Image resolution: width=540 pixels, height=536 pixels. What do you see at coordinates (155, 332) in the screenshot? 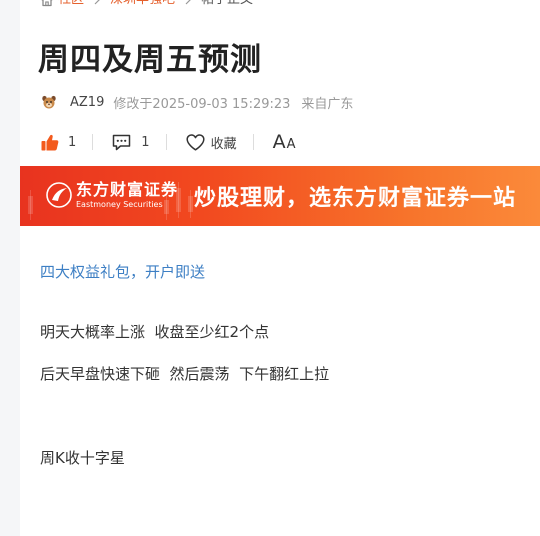
I see `post-paragraph: 明天大概率上涨 收盘至少红2个点` at bounding box center [155, 332].